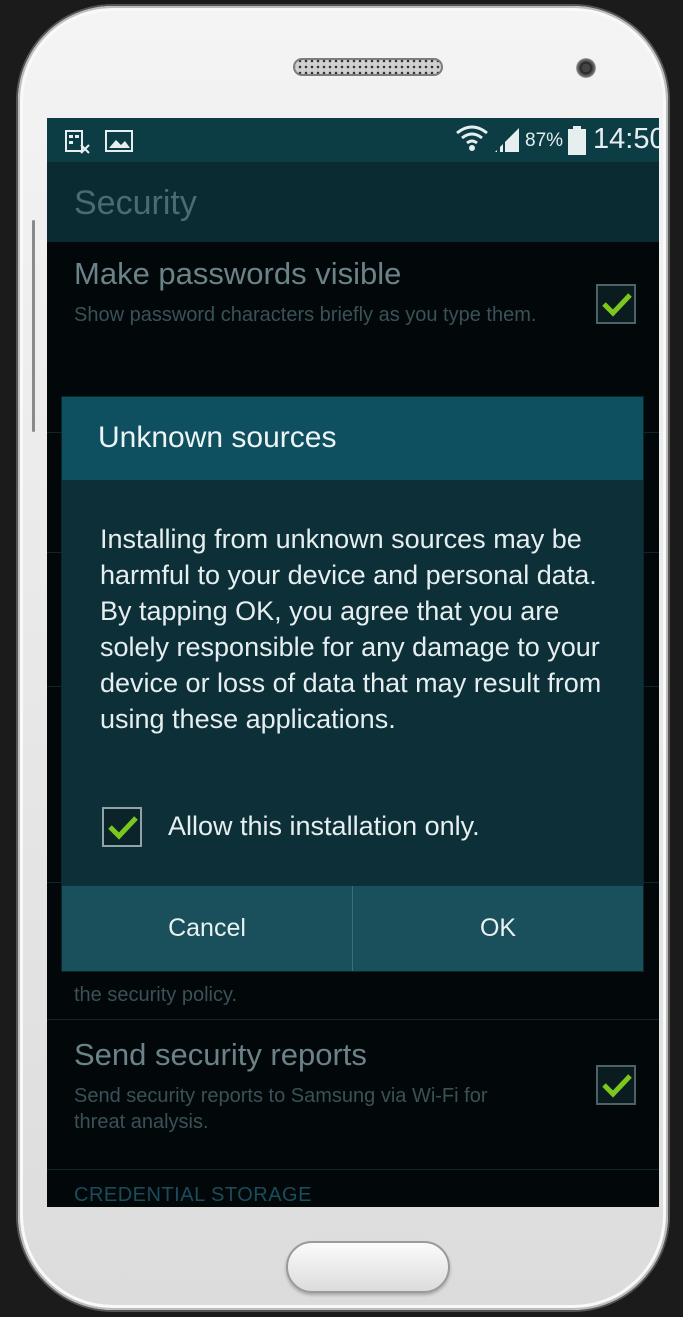 The image size is (683, 1317). I want to click on page-title: Security, so click(135, 203).